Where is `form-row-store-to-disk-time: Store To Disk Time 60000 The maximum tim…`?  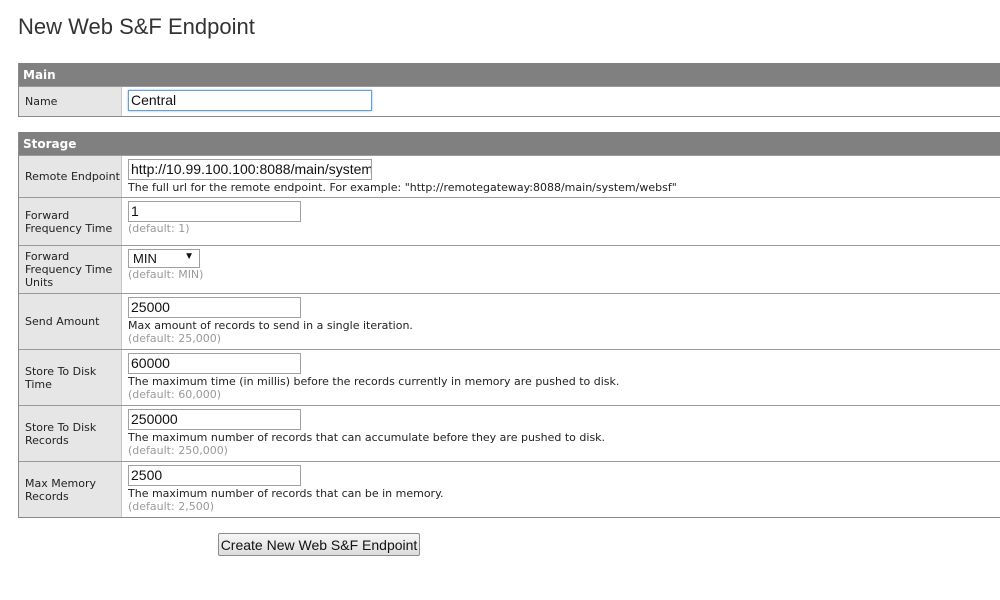 form-row-store-to-disk-time: Store To Disk Time 60000 The maximum tim… is located at coordinates (509, 377).